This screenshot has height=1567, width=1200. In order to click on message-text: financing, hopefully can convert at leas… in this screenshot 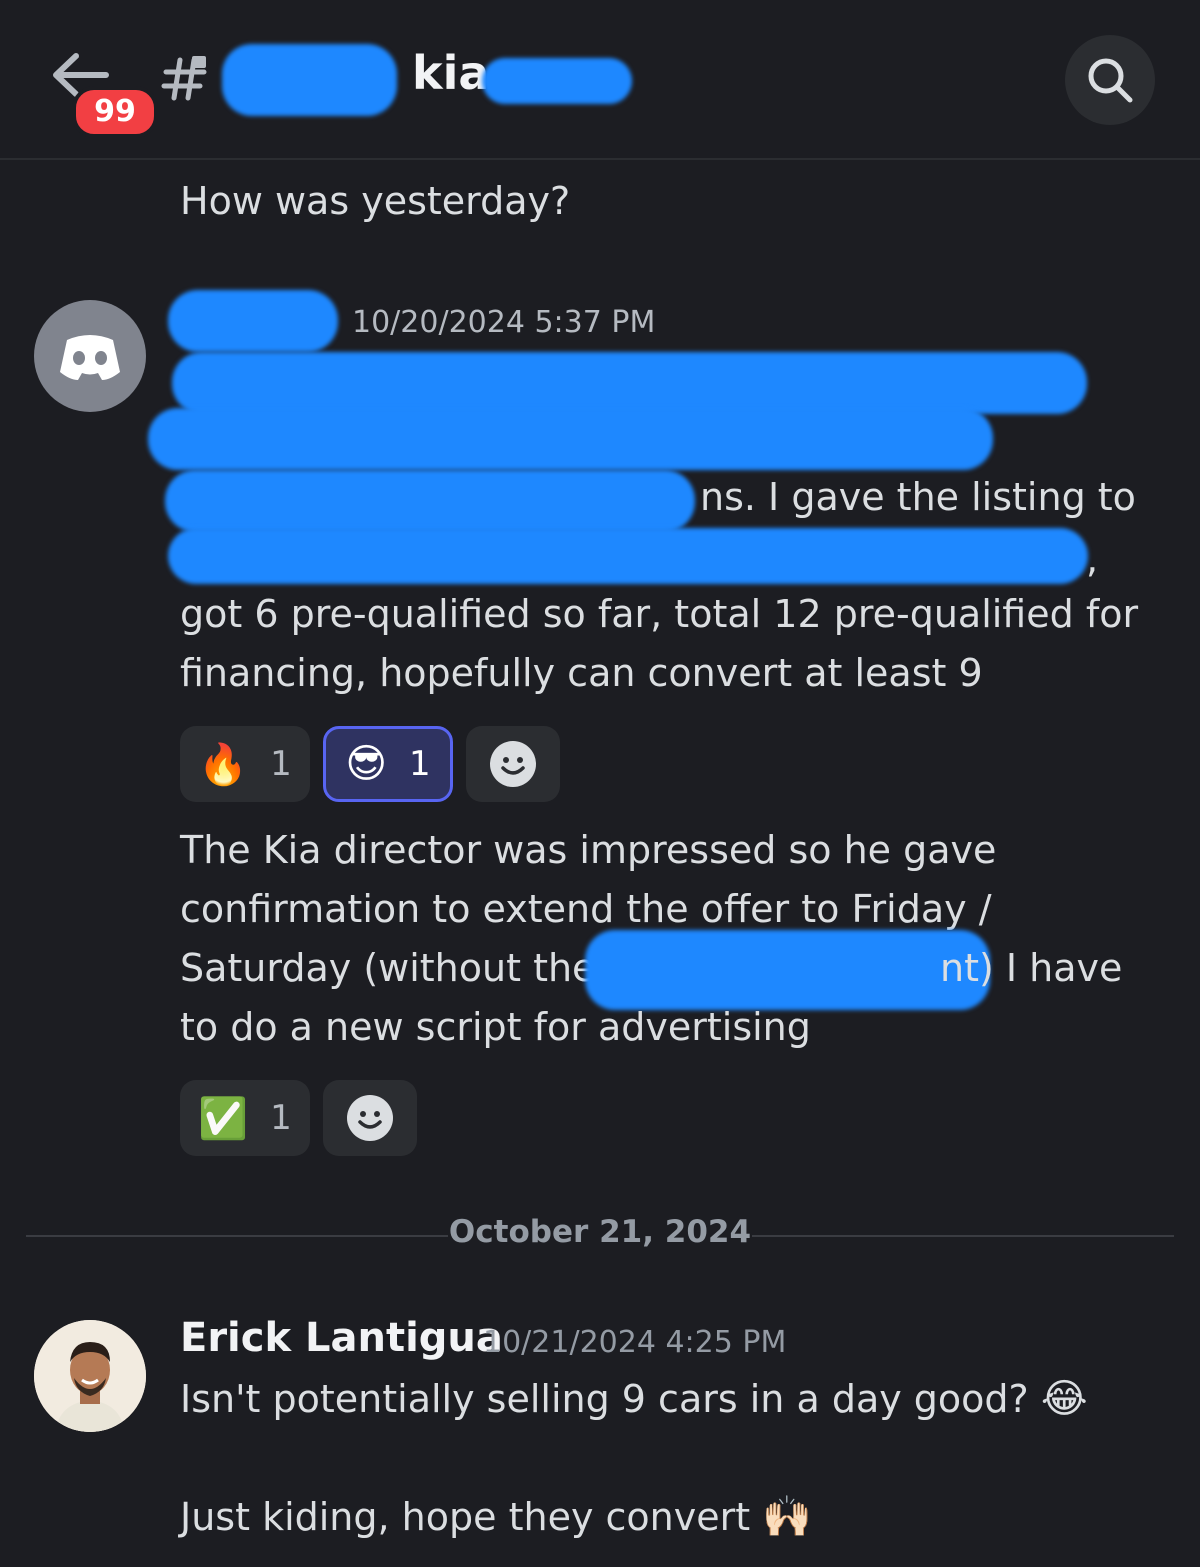, I will do `click(581, 673)`.